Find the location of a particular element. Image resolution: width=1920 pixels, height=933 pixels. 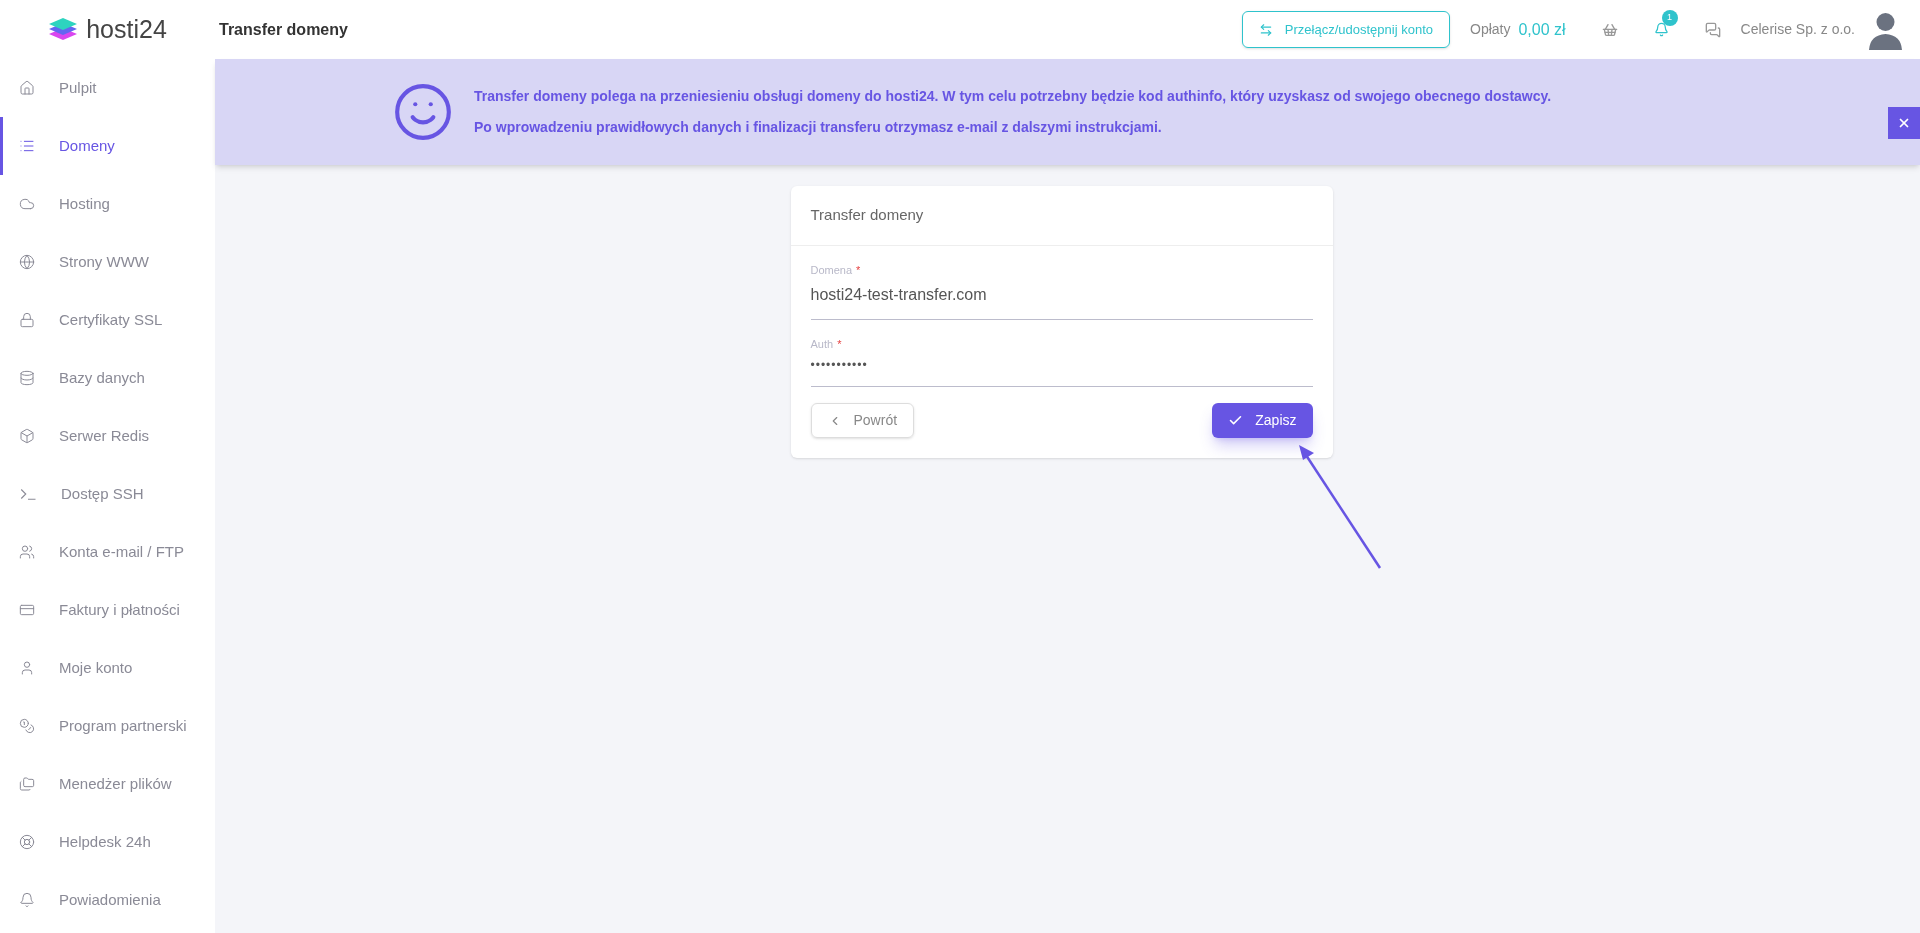

field-value: hosti24-test-transfer.com is located at coordinates (899, 294).